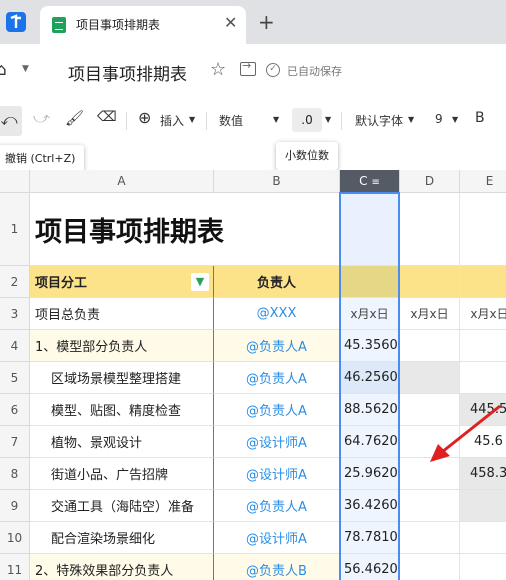 The image size is (506, 580). I want to click on home-icon: ⌂, so click(3, 70).